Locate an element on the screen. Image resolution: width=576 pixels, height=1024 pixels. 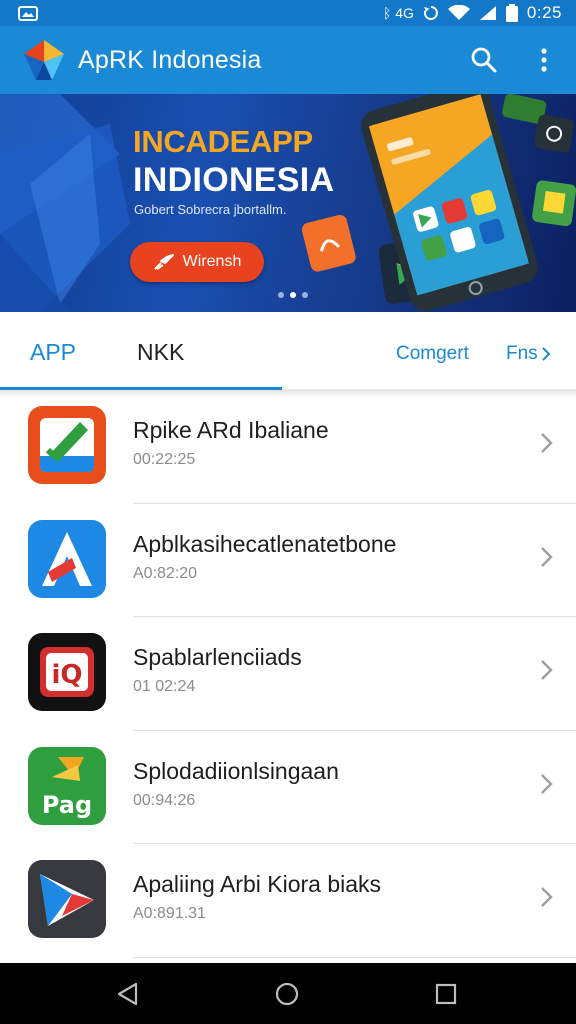
gallery-notification-icon is located at coordinates (28, 13).